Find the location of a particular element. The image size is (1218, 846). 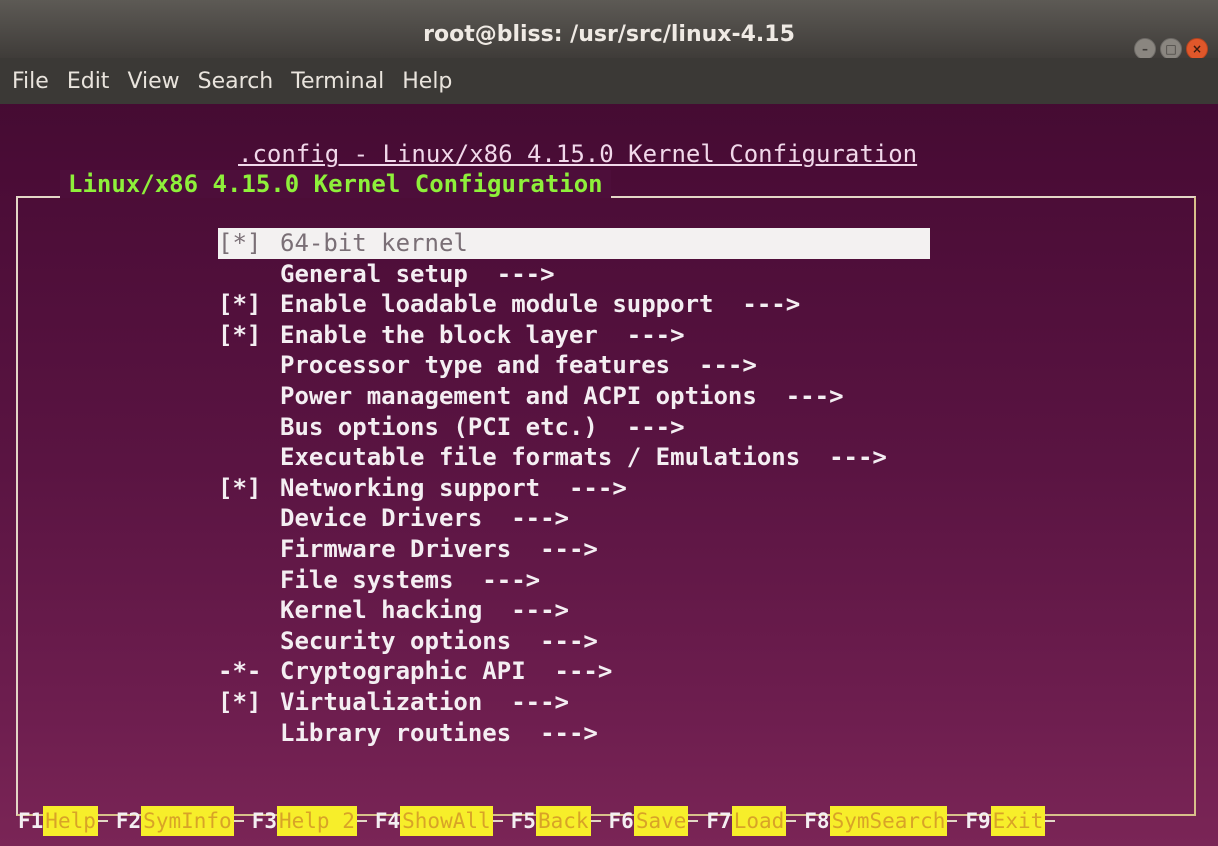

config-item-label: File systems ---> is located at coordinates (410, 579).